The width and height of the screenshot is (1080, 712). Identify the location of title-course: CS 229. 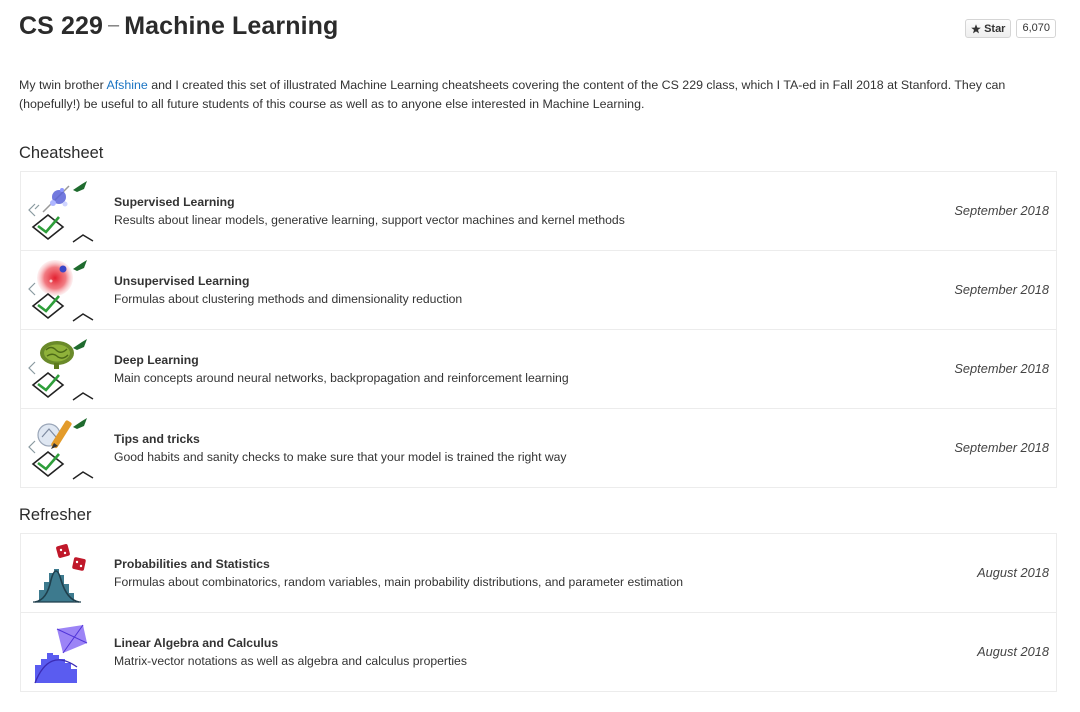
(61, 26).